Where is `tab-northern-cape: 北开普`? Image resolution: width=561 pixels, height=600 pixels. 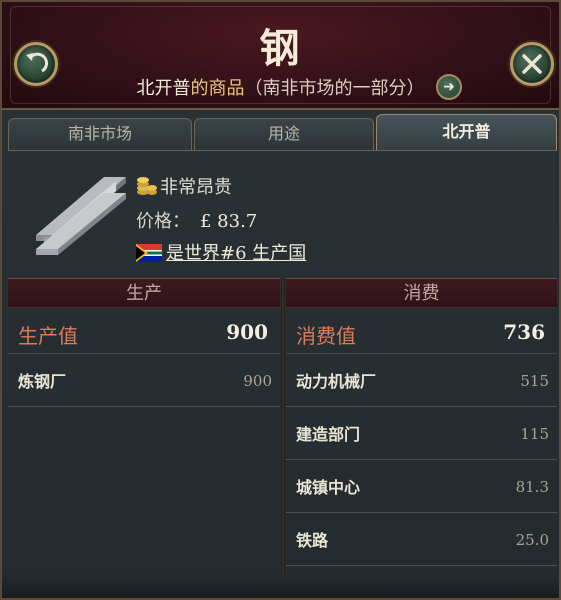 tab-northern-cape: 北开普 is located at coordinates (466, 132).